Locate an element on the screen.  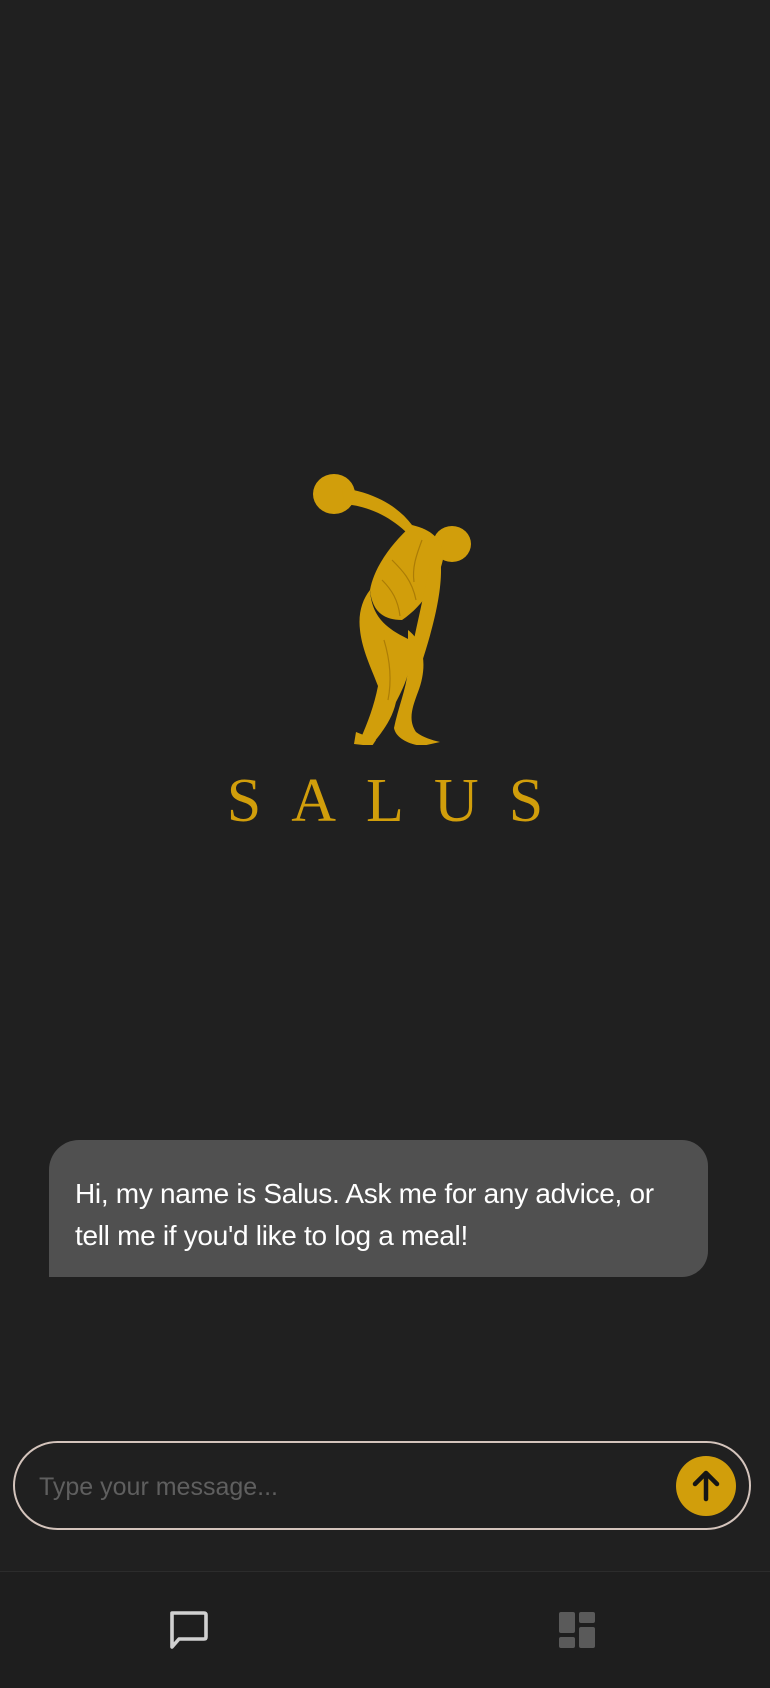
send-button is located at coordinates (706, 1486).